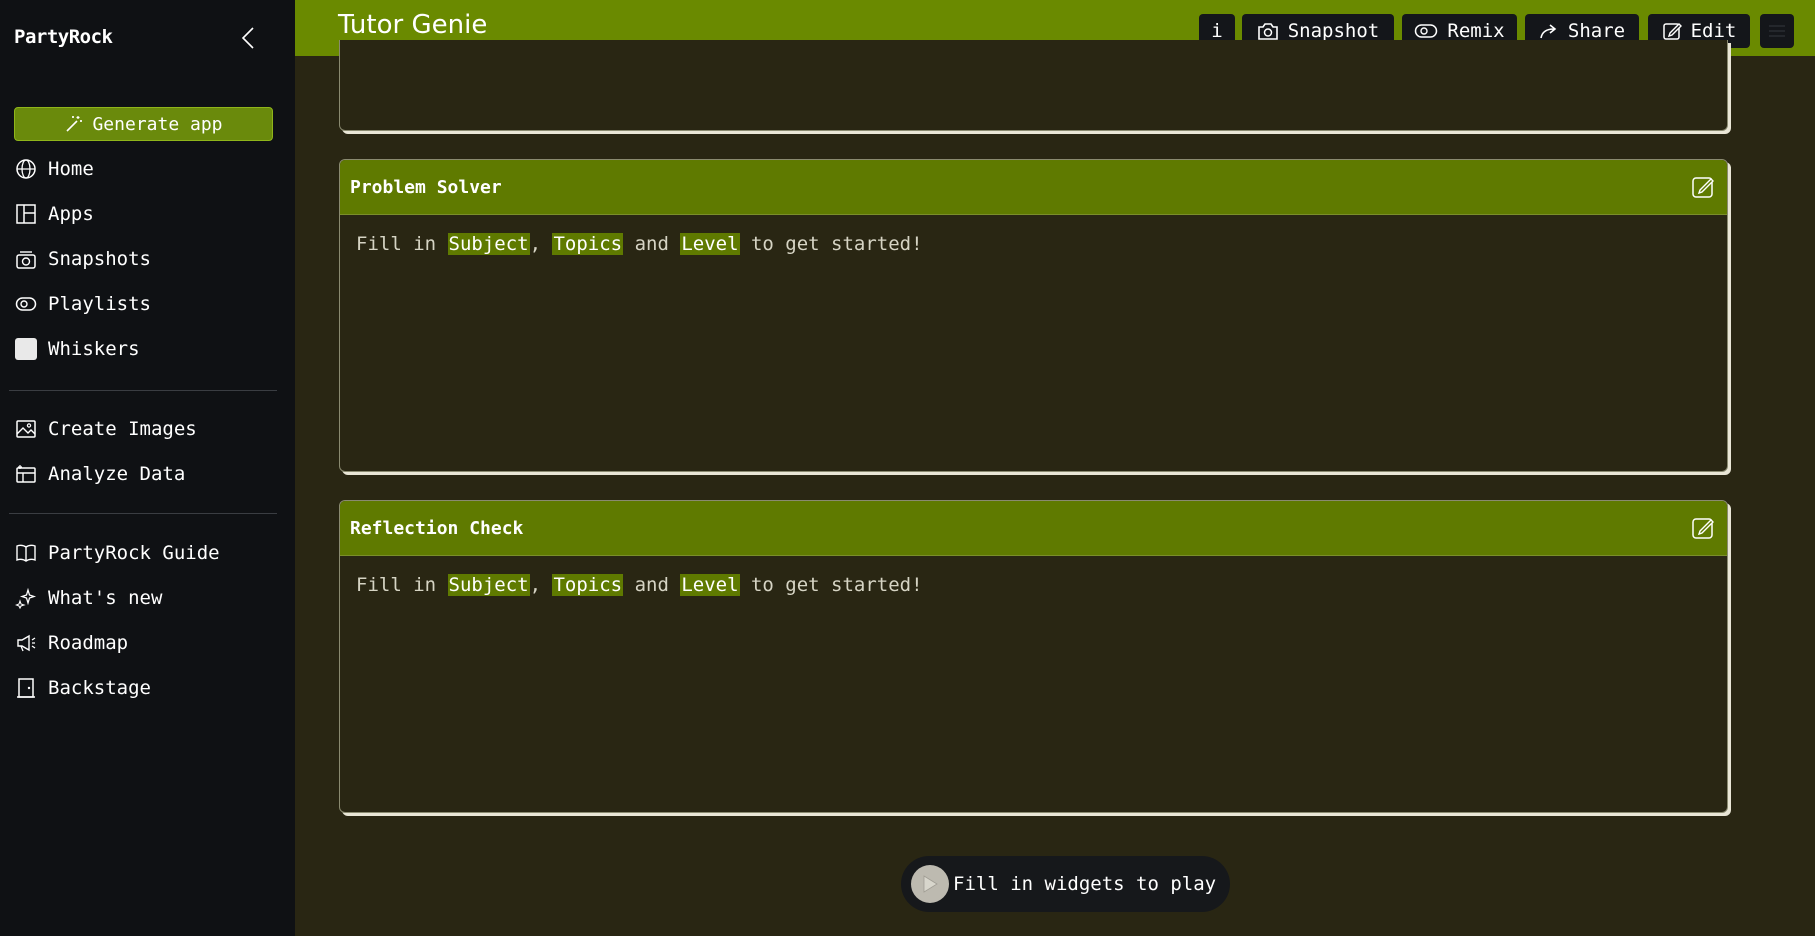 Image resolution: width=1815 pixels, height=936 pixels. What do you see at coordinates (122, 428) in the screenshot?
I see `nav-label: Create Images` at bounding box center [122, 428].